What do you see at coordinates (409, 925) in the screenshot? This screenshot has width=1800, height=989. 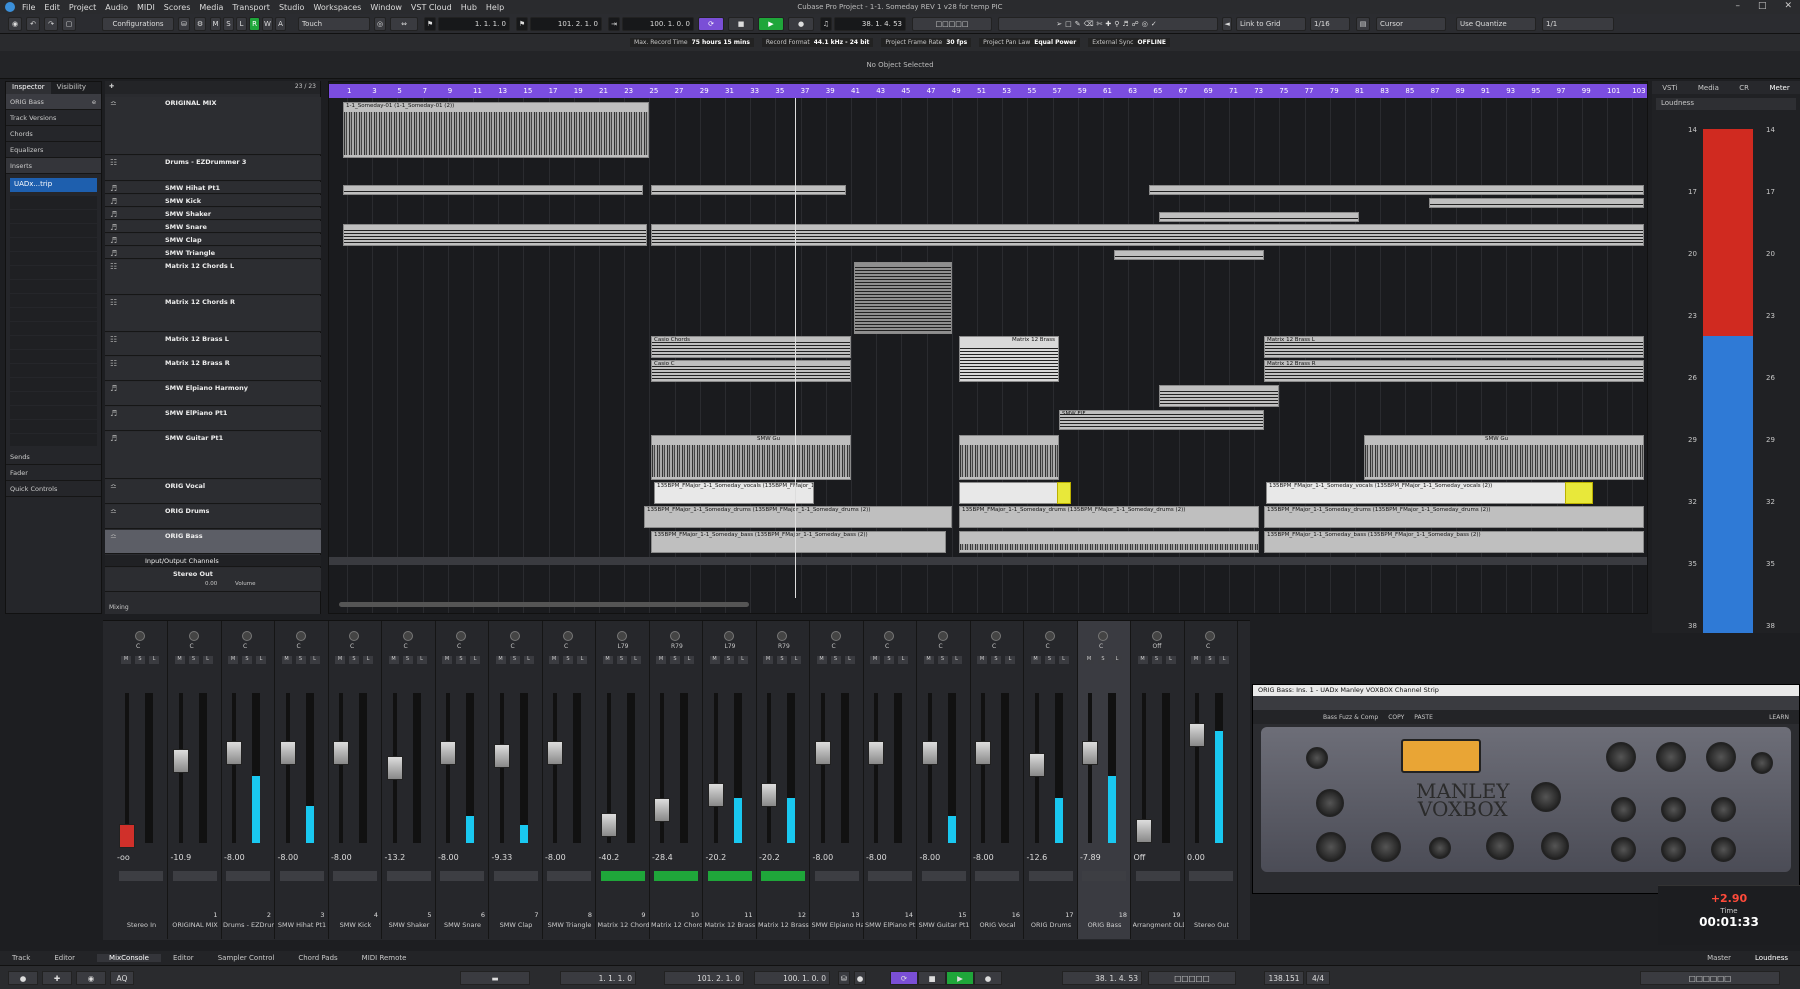 I see `channel-name: SMW Shaker` at bounding box center [409, 925].